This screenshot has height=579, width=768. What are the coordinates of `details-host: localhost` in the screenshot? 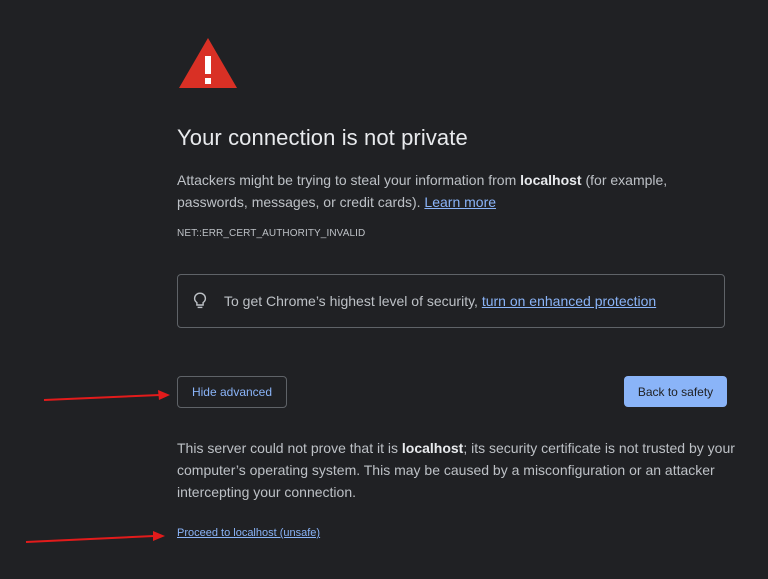 It's located at (432, 448).